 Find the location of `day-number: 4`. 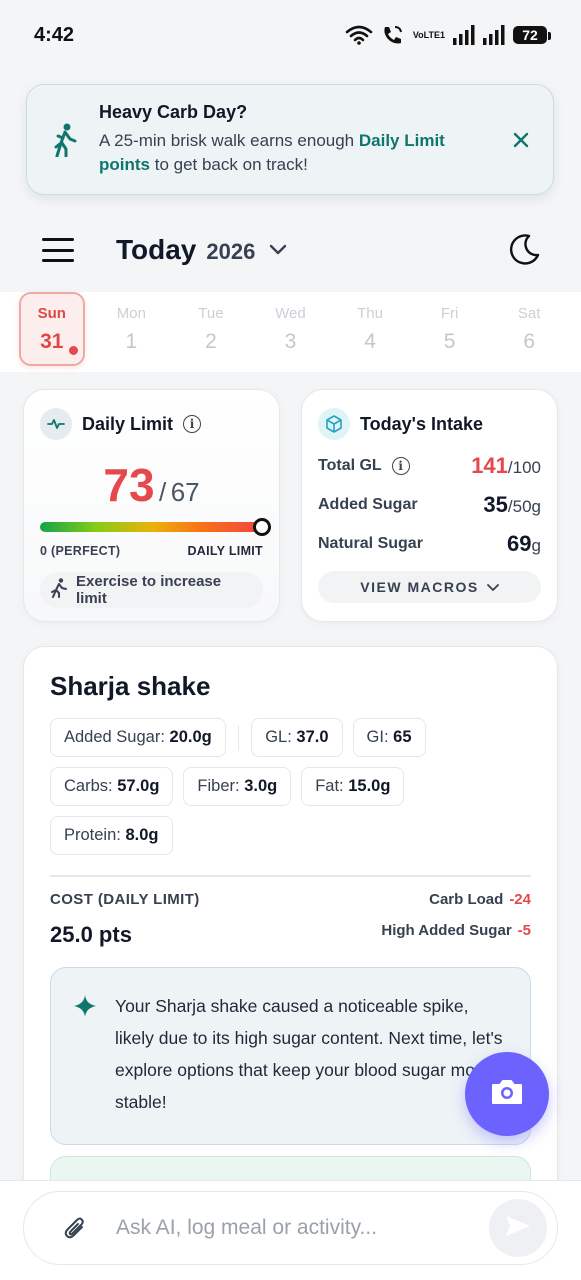

day-number: 4 is located at coordinates (370, 341).